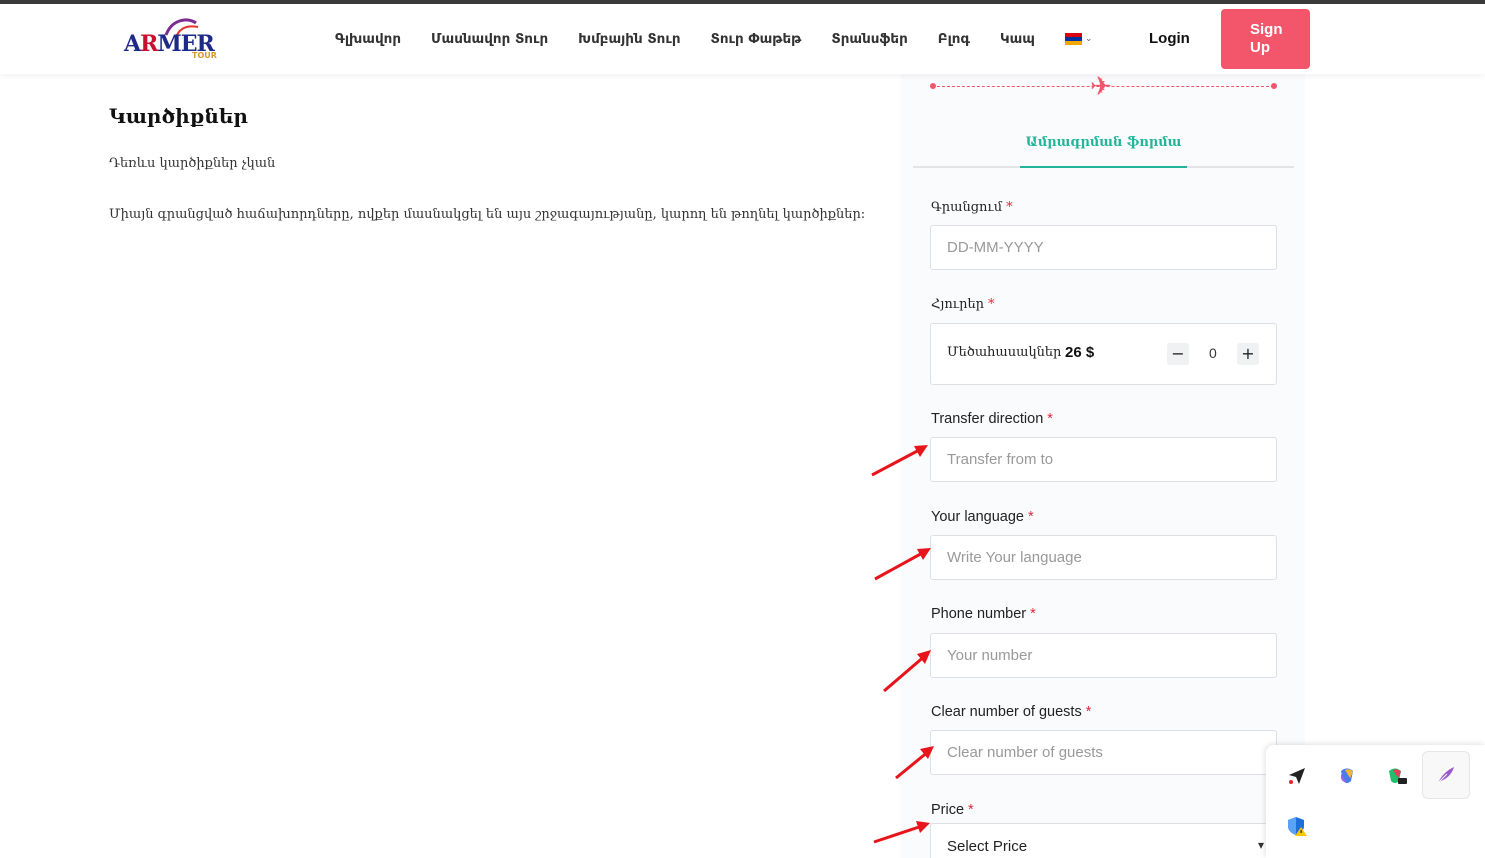 This screenshot has width=1485, height=858. Describe the element at coordinates (1274, 86) in the screenshot. I see `flight-path-dot` at that location.